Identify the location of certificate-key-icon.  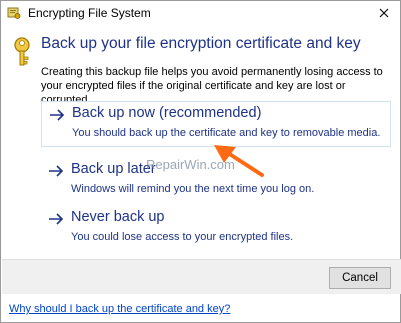
(14, 13).